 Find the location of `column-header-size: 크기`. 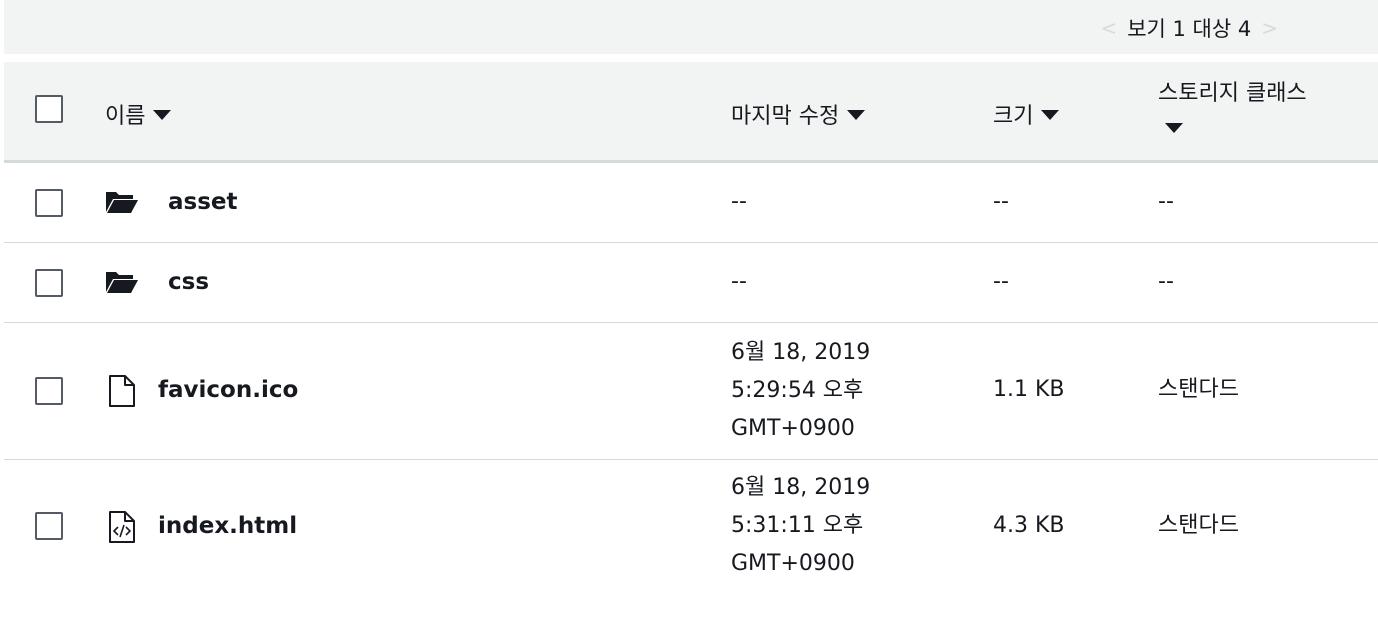

column-header-size: 크기 is located at coordinates (1026, 114).